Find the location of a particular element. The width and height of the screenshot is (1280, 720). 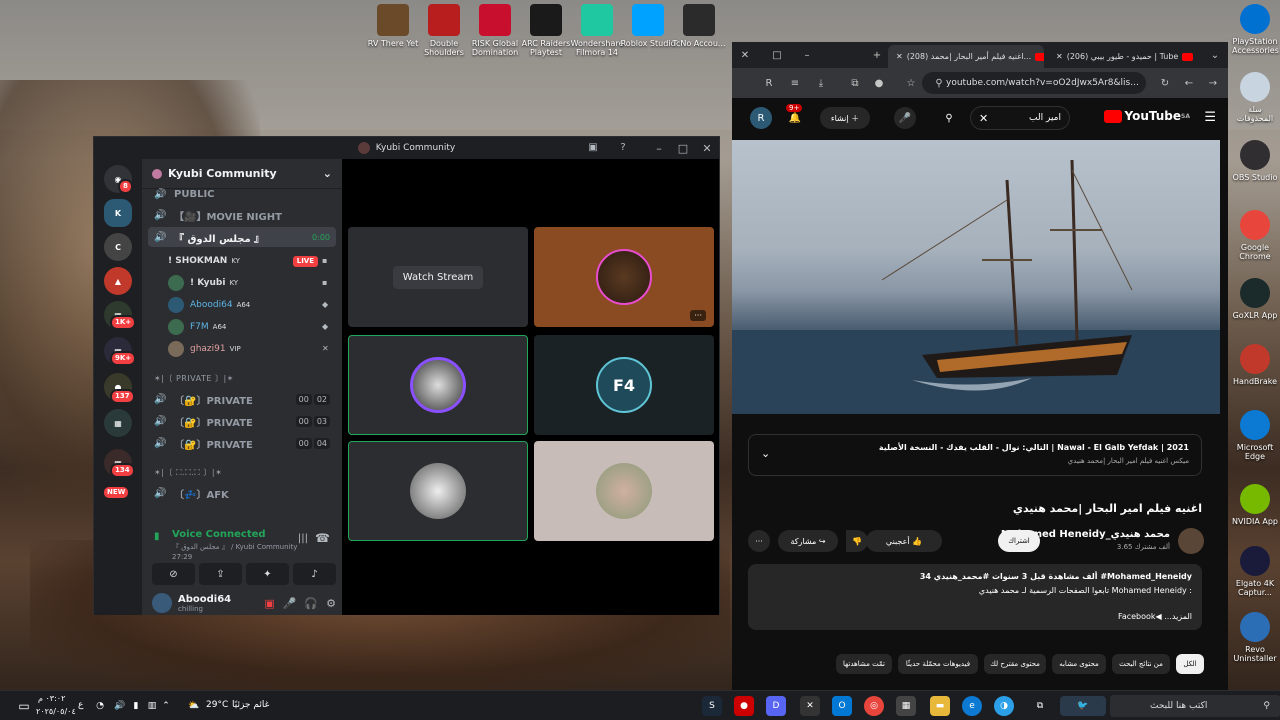

category-afk: ✶|〔 ⛶.⛶.⛶ 〕|✶ is located at coordinates (188, 472).